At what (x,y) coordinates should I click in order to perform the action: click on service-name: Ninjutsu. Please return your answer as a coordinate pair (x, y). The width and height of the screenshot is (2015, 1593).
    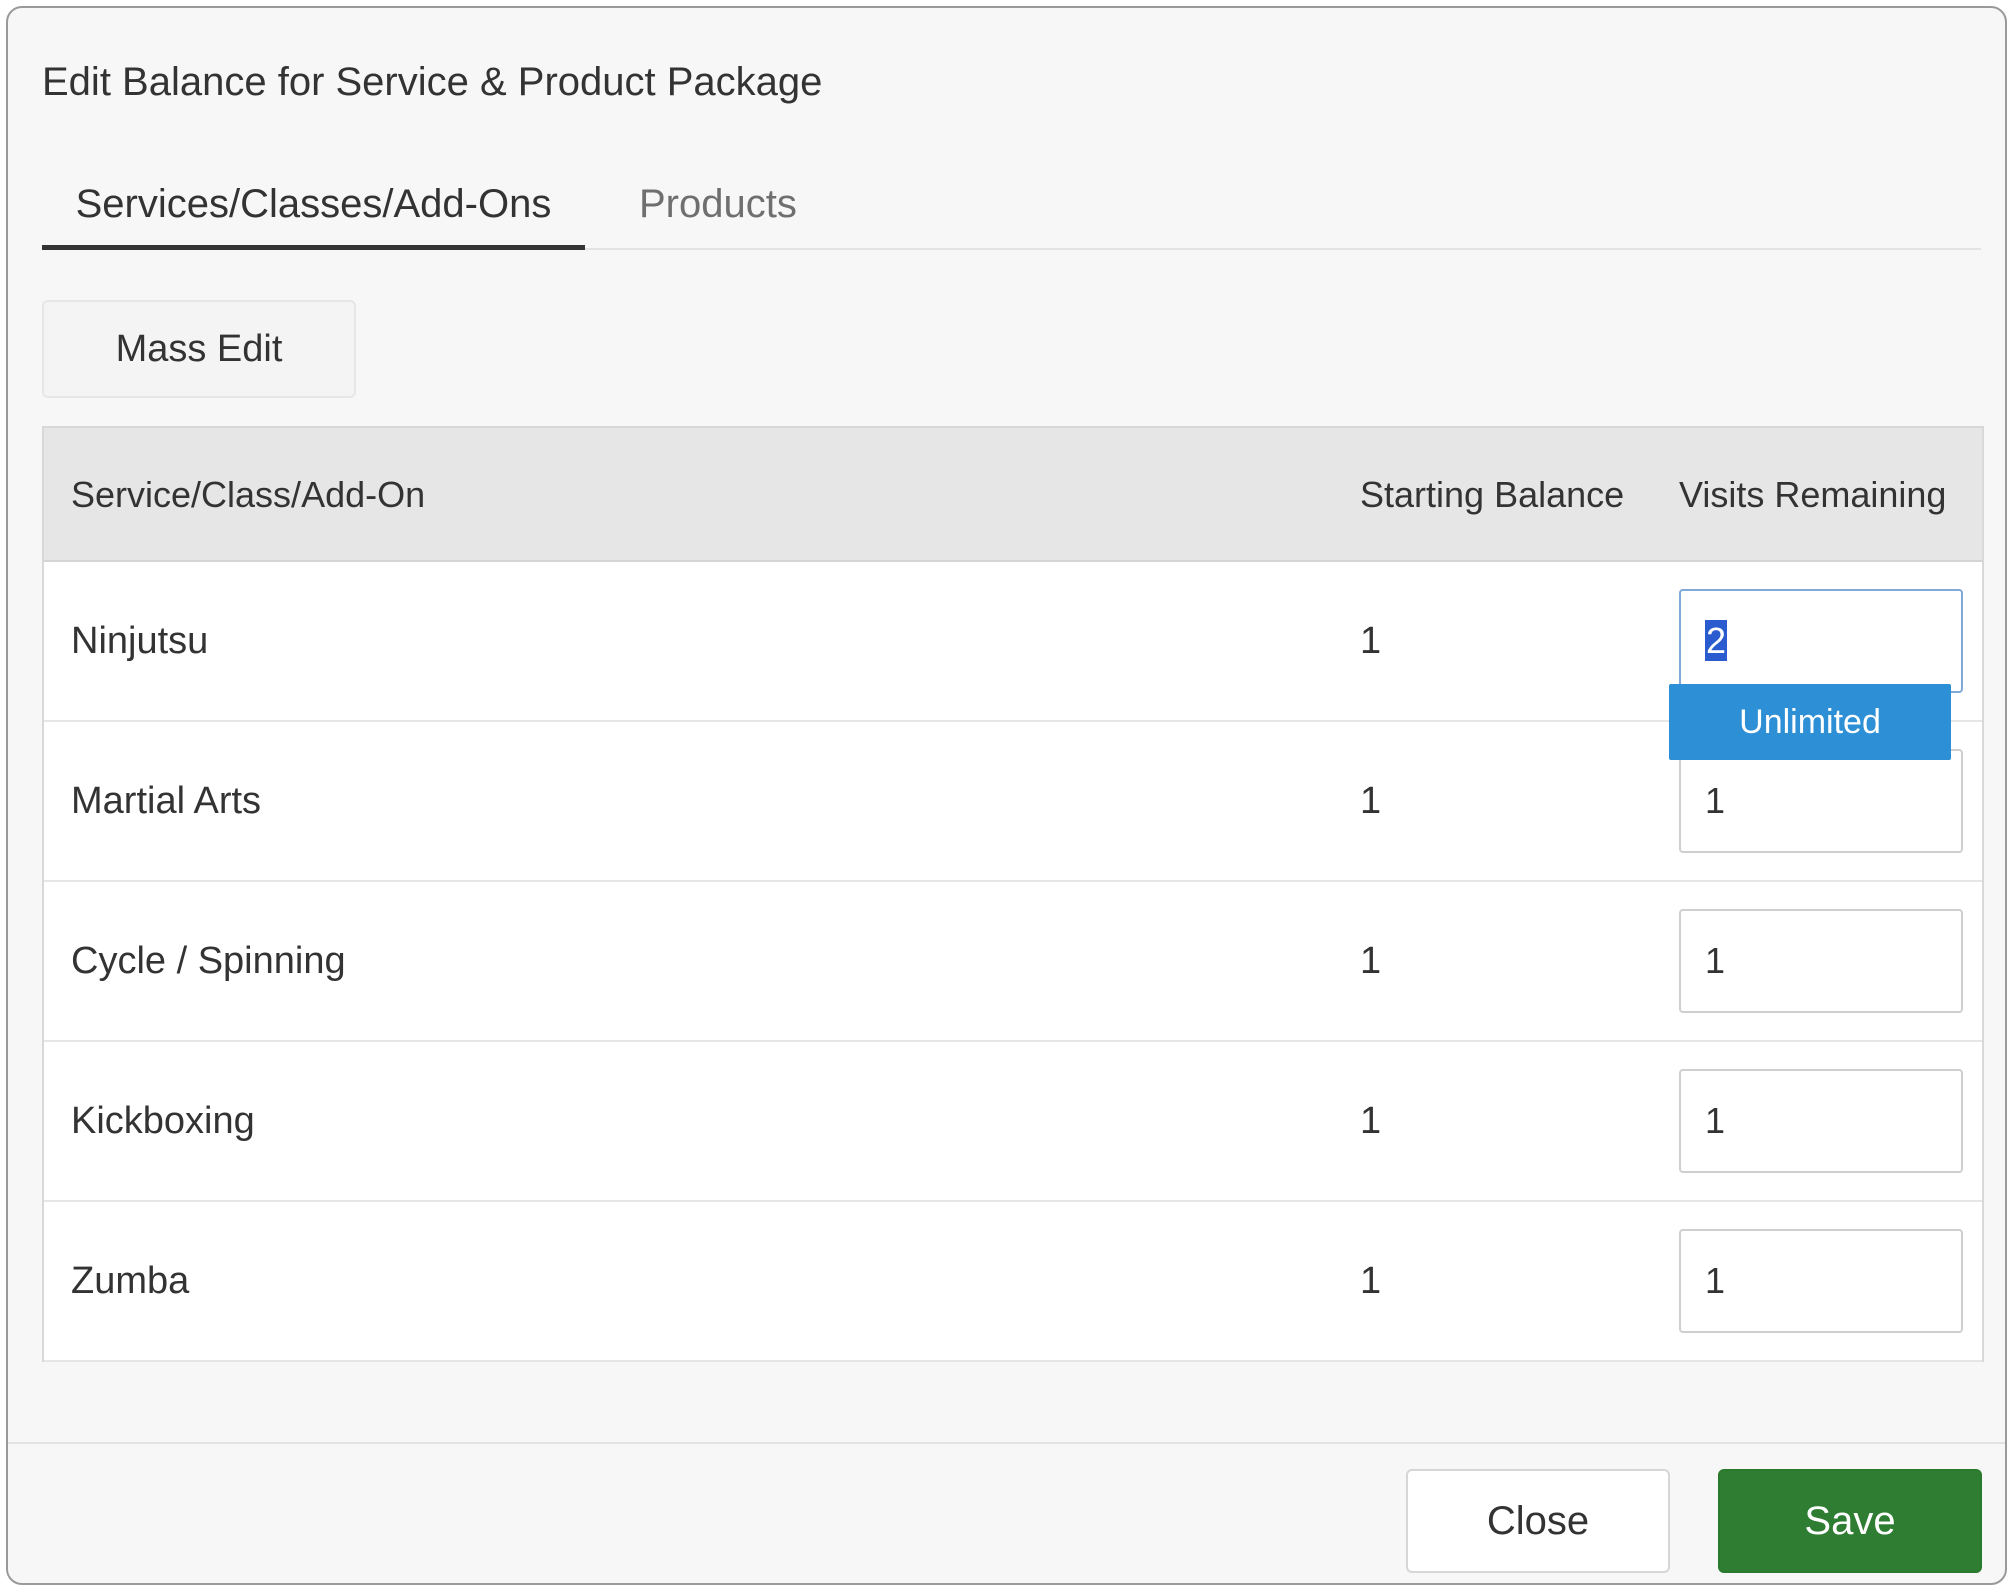
    Looking at the image, I should click on (140, 641).